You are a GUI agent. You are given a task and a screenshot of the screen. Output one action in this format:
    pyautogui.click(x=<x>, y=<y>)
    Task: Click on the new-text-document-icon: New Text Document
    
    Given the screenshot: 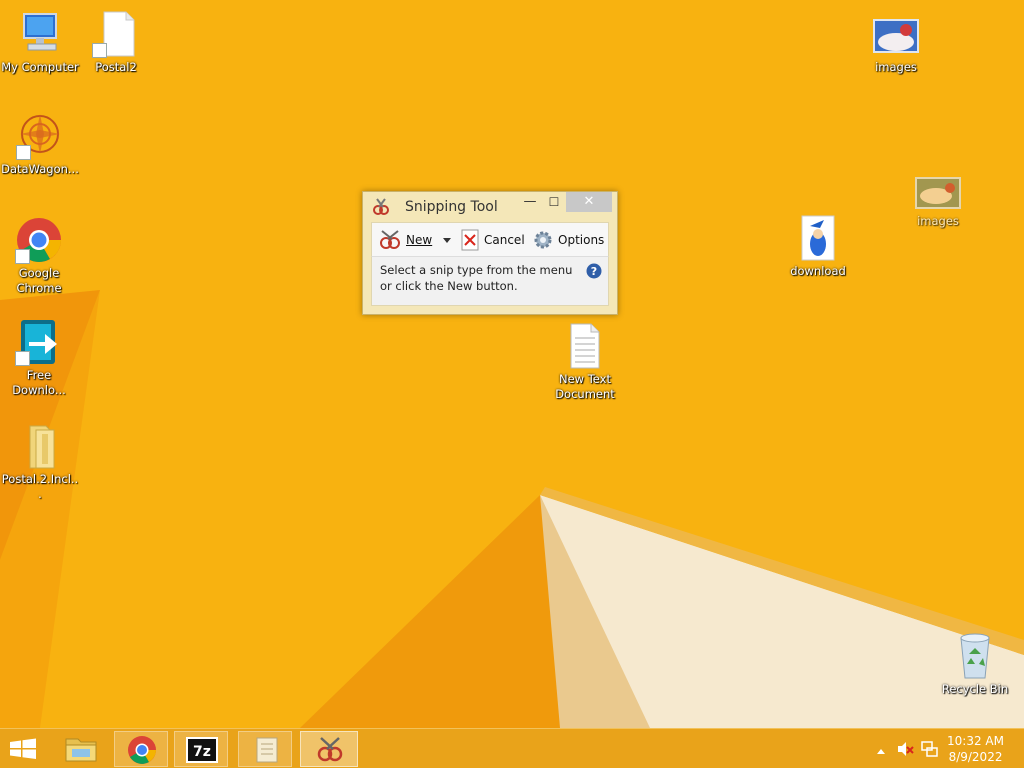 What is the action you would take?
    pyautogui.click(x=585, y=362)
    